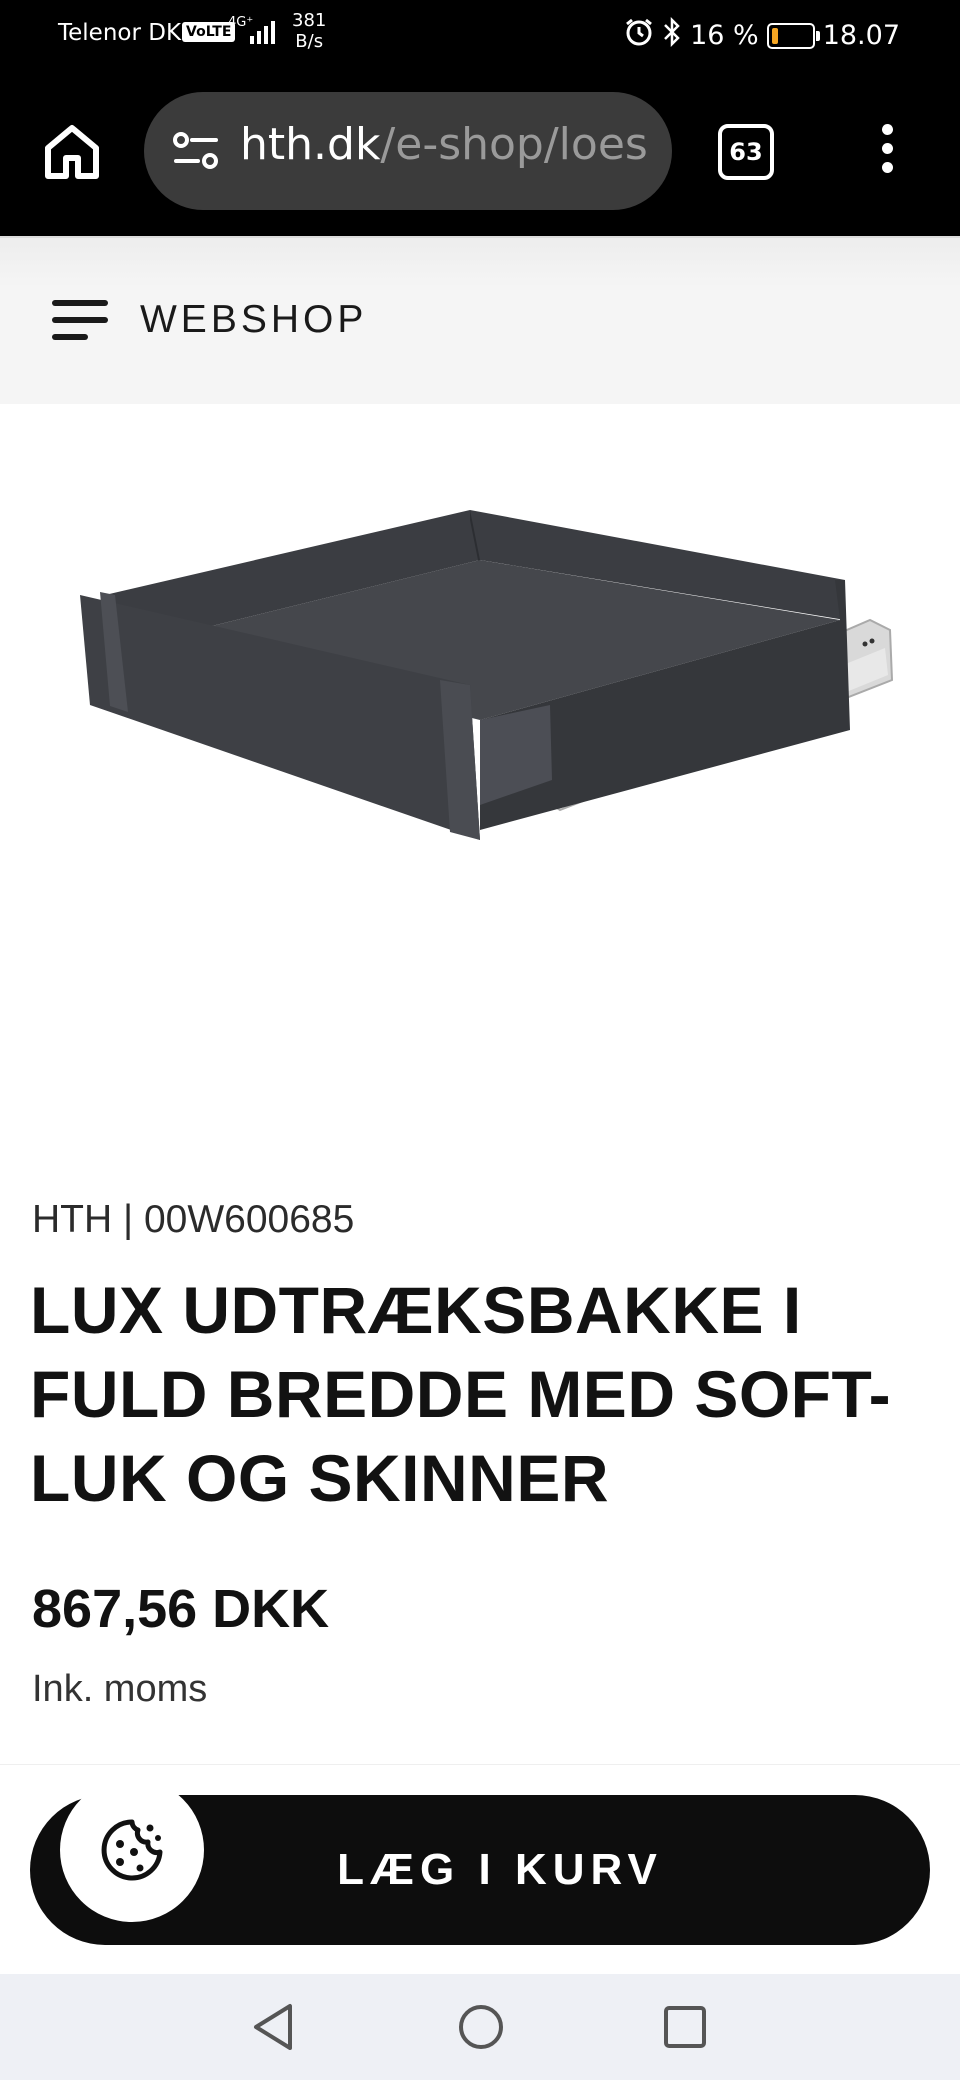  What do you see at coordinates (193, 1219) in the screenshot?
I see `product-brand-sku: HTH | 00W600685` at bounding box center [193, 1219].